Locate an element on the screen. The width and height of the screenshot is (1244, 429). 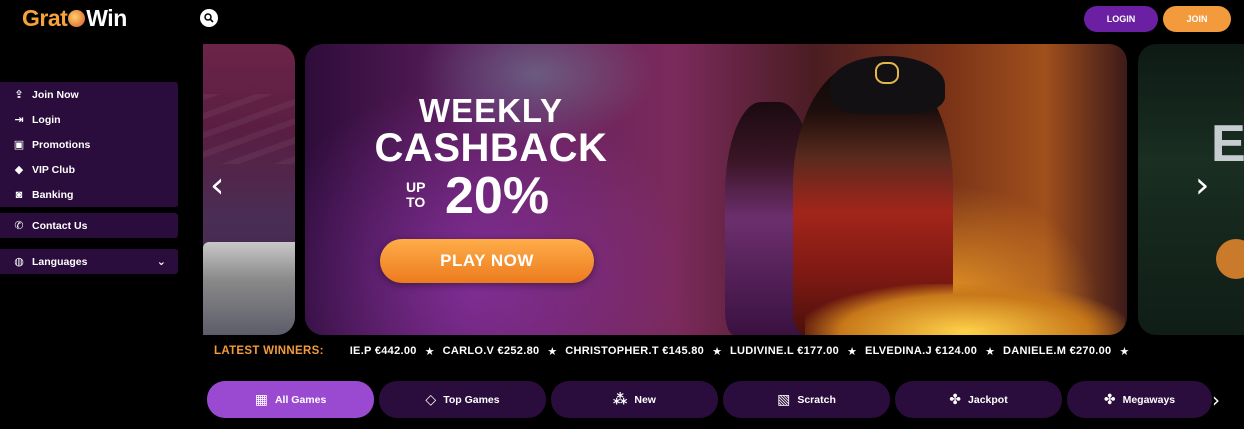
next-slide-letter: E is located at coordinates (1227, 144).